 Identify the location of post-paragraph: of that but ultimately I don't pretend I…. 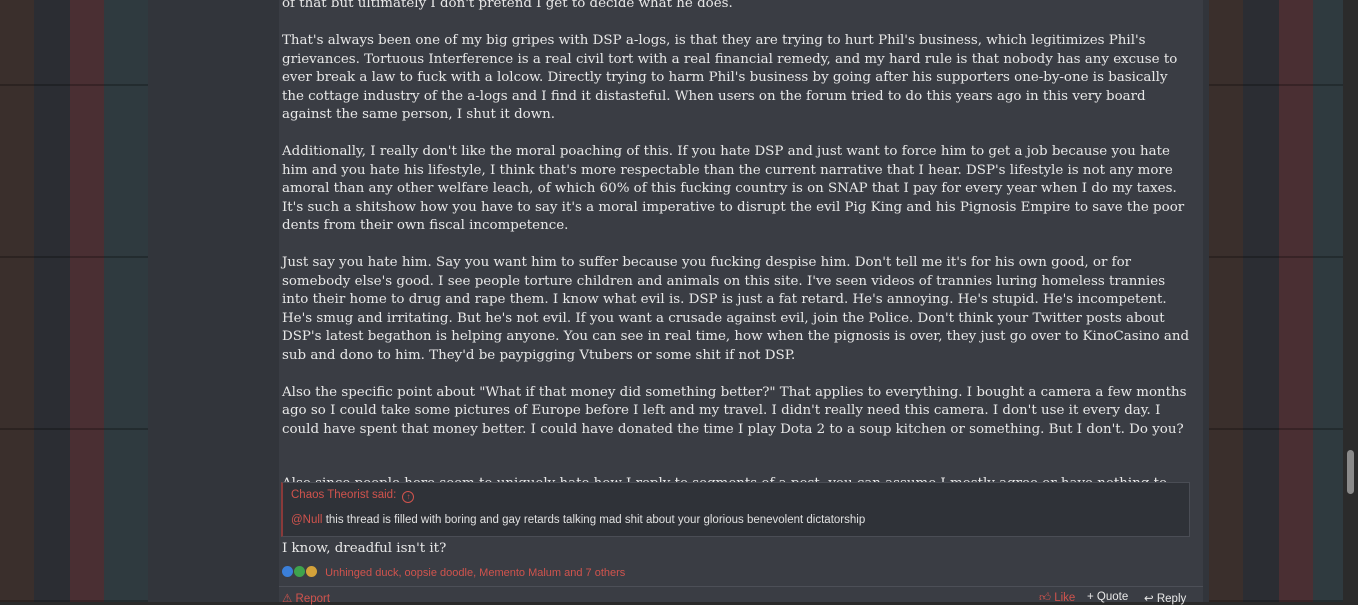
(507, 5).